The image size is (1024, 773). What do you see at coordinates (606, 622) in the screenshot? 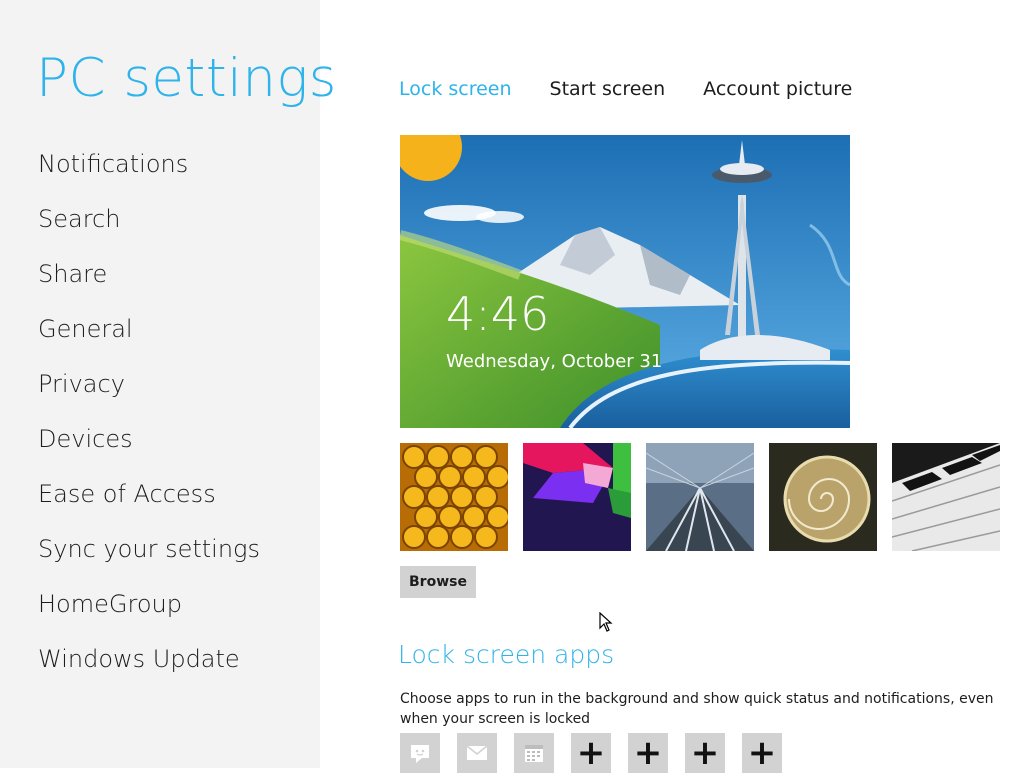
I see `mouse-cursor-icon` at bounding box center [606, 622].